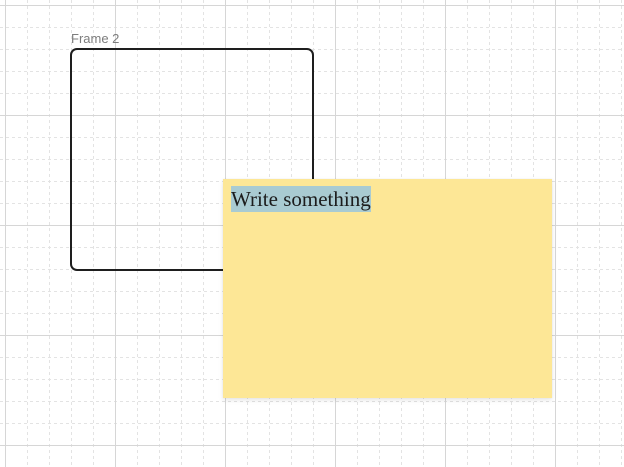  Describe the element at coordinates (95, 38) in the screenshot. I see `frame-title: Frame 2` at that location.